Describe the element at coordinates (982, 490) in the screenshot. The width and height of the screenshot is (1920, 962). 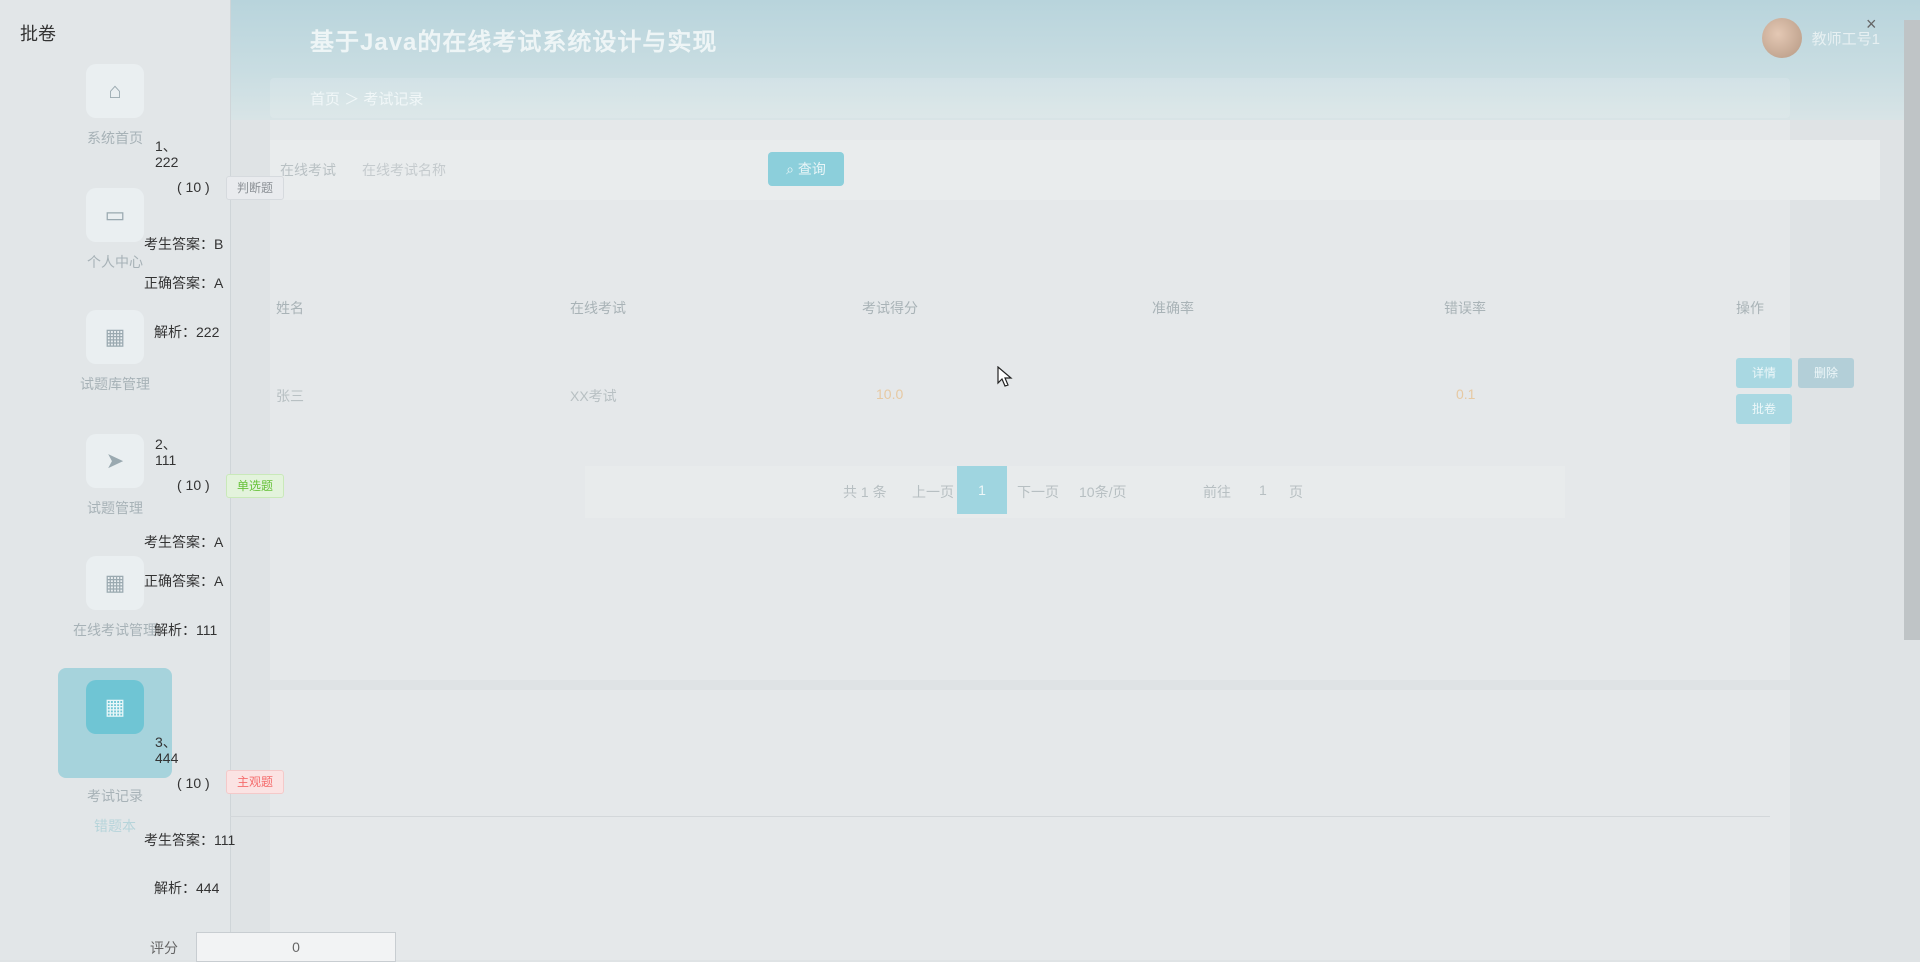
I see `pager-current: 1` at that location.